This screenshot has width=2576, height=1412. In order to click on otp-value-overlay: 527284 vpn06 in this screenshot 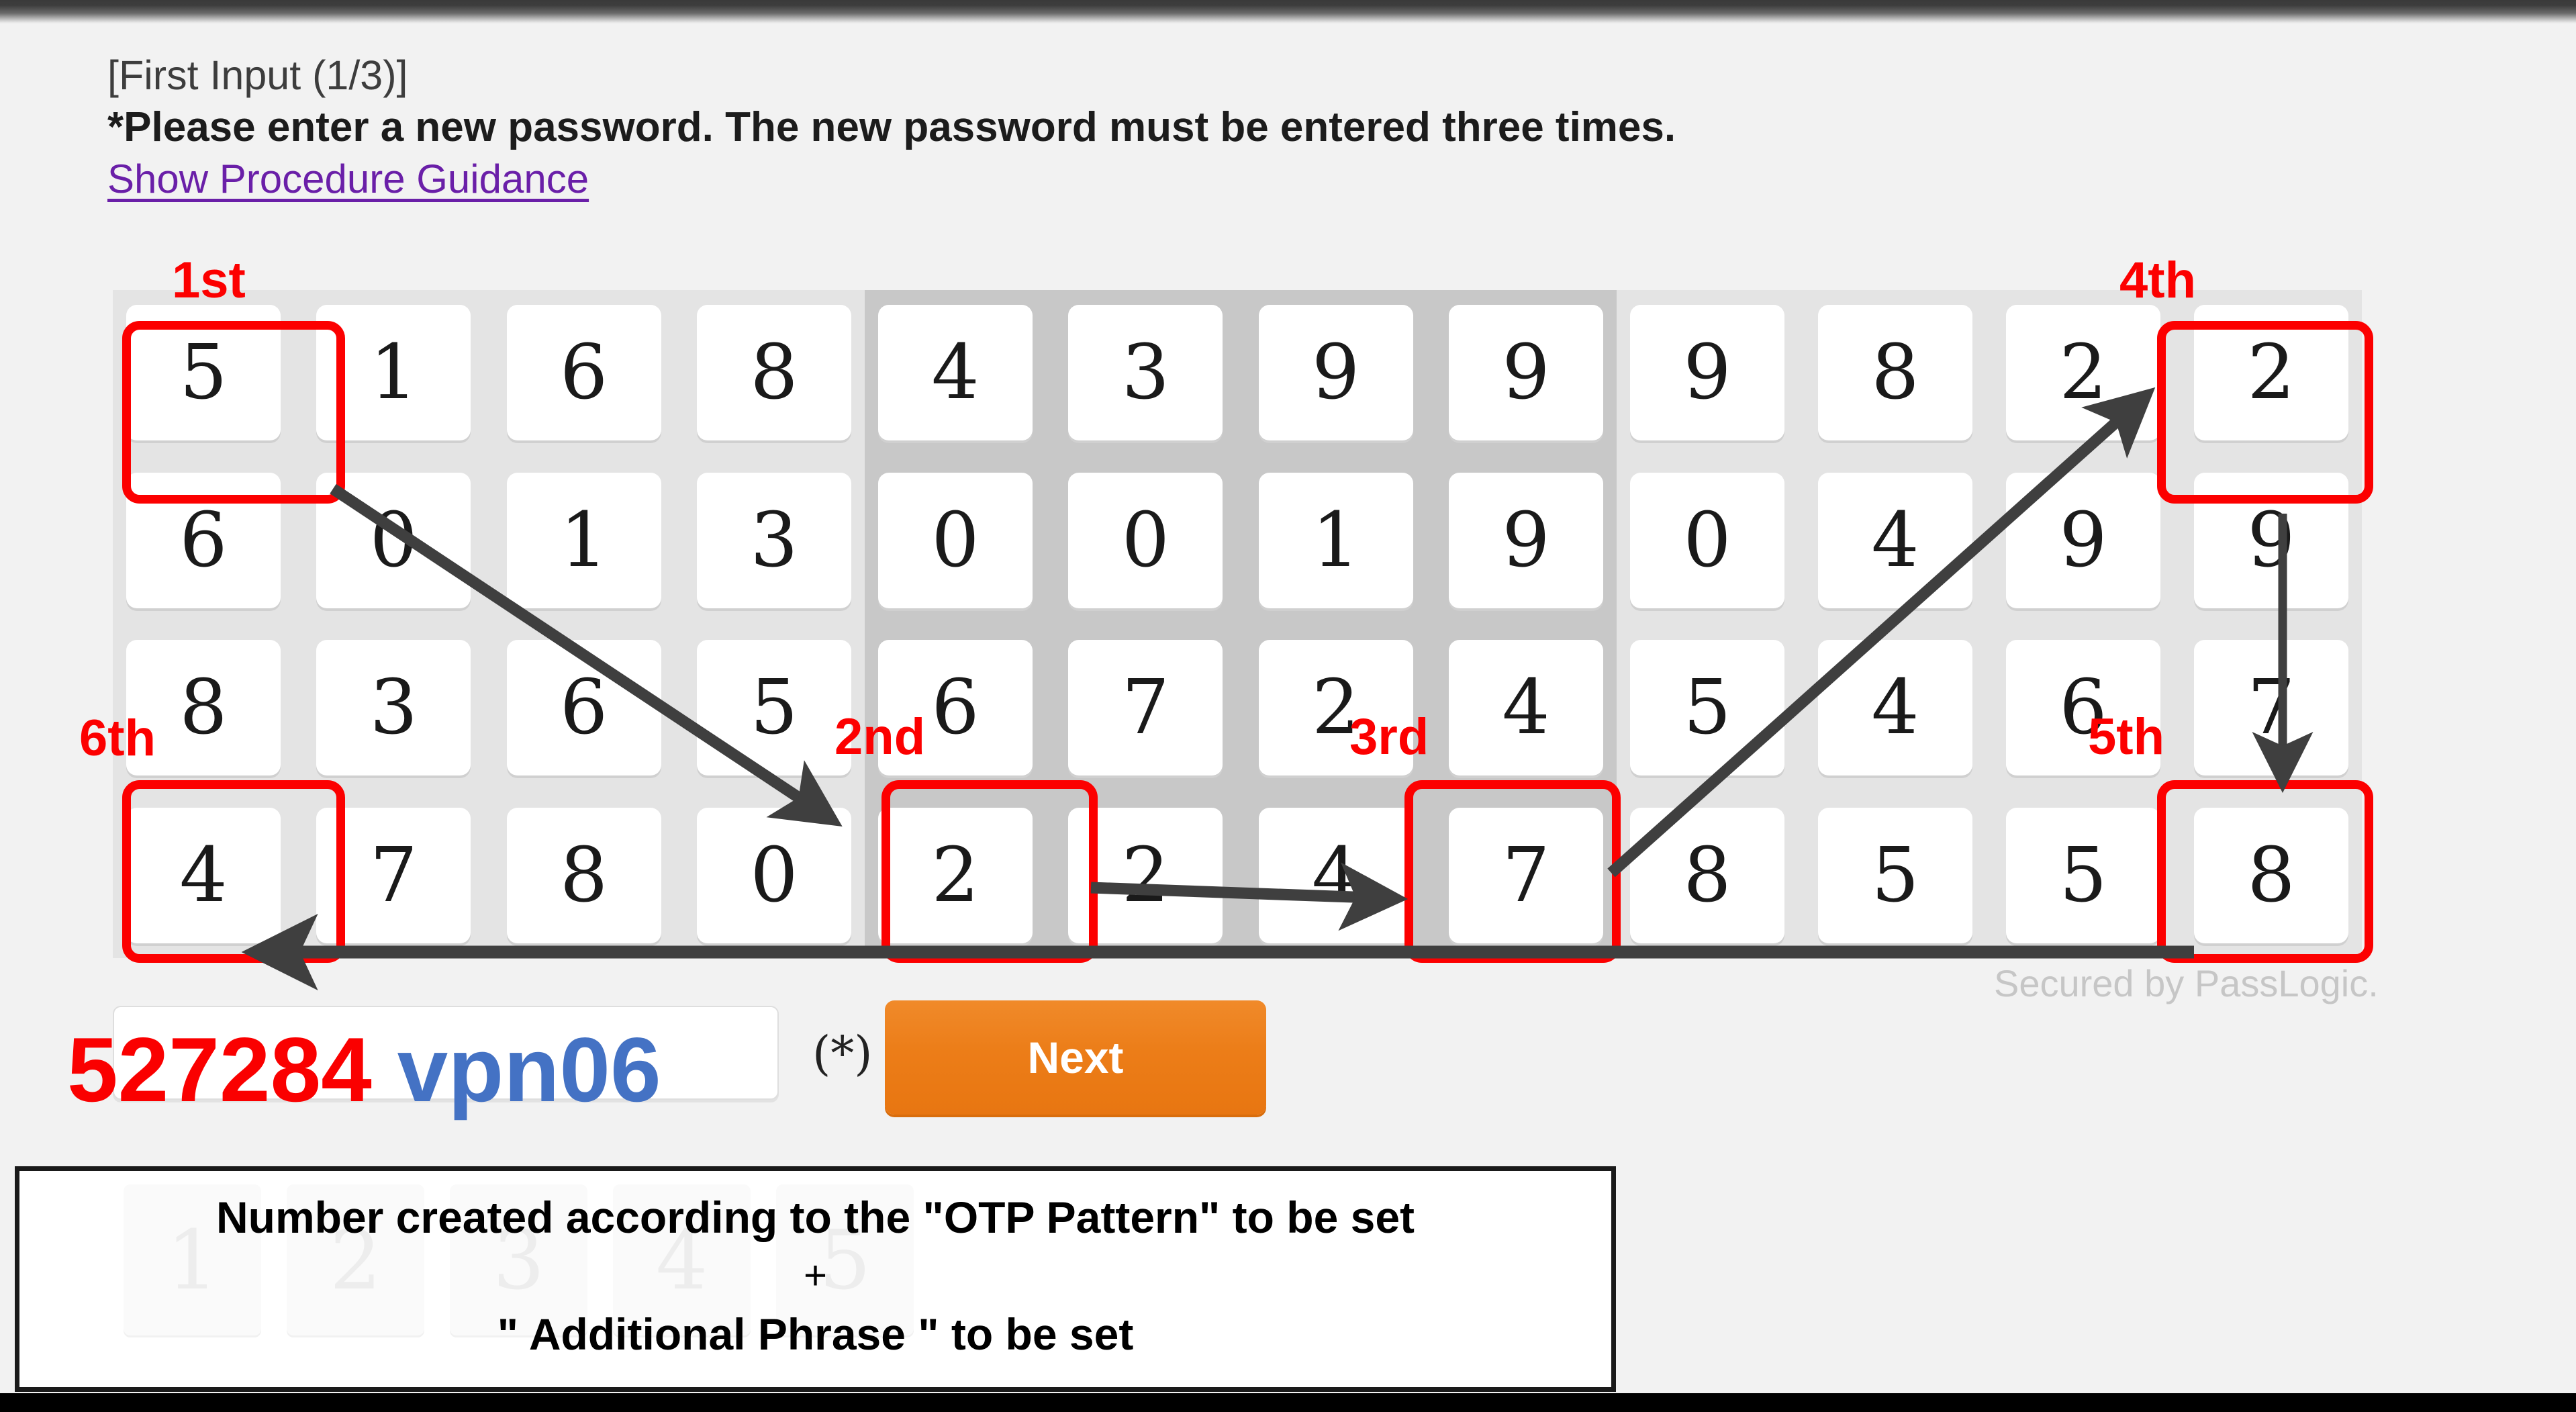, I will do `click(364, 1069)`.